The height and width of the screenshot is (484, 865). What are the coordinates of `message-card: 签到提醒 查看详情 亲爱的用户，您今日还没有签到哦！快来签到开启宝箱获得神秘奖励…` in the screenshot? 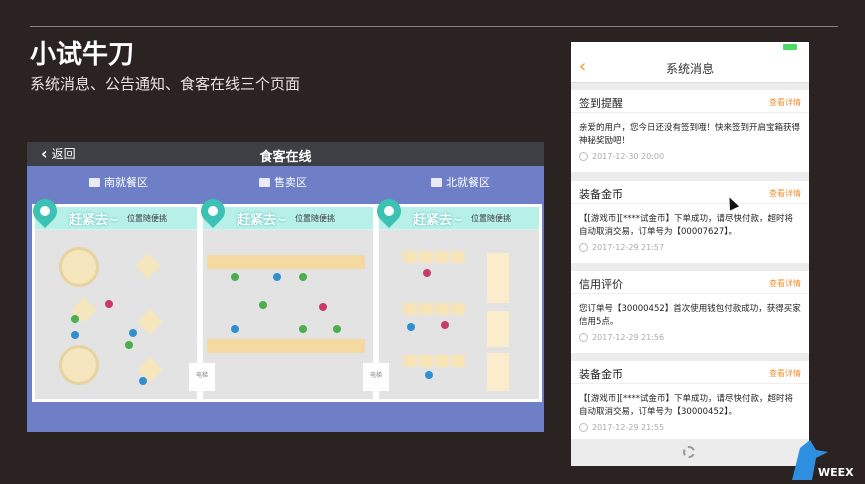 It's located at (690, 131).